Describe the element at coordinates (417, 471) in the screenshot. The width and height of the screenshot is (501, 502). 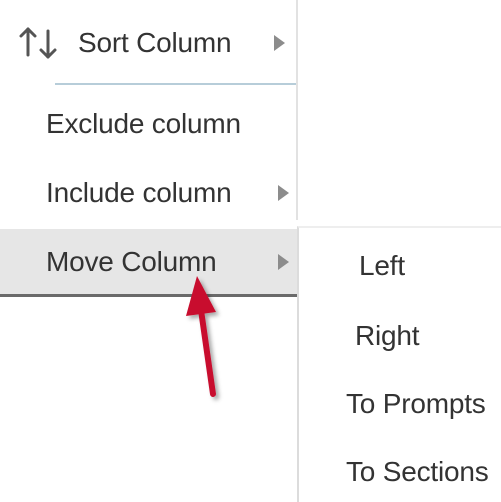
I see `to-sections-label: To Sections` at that location.